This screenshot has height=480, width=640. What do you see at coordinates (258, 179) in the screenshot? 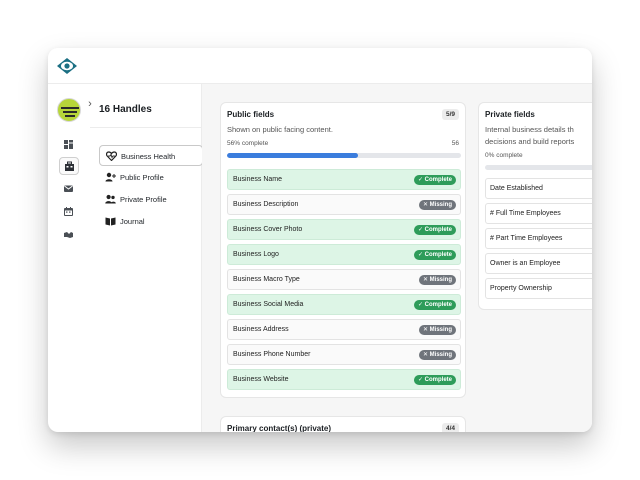
I see `field-name: Business Name` at bounding box center [258, 179].